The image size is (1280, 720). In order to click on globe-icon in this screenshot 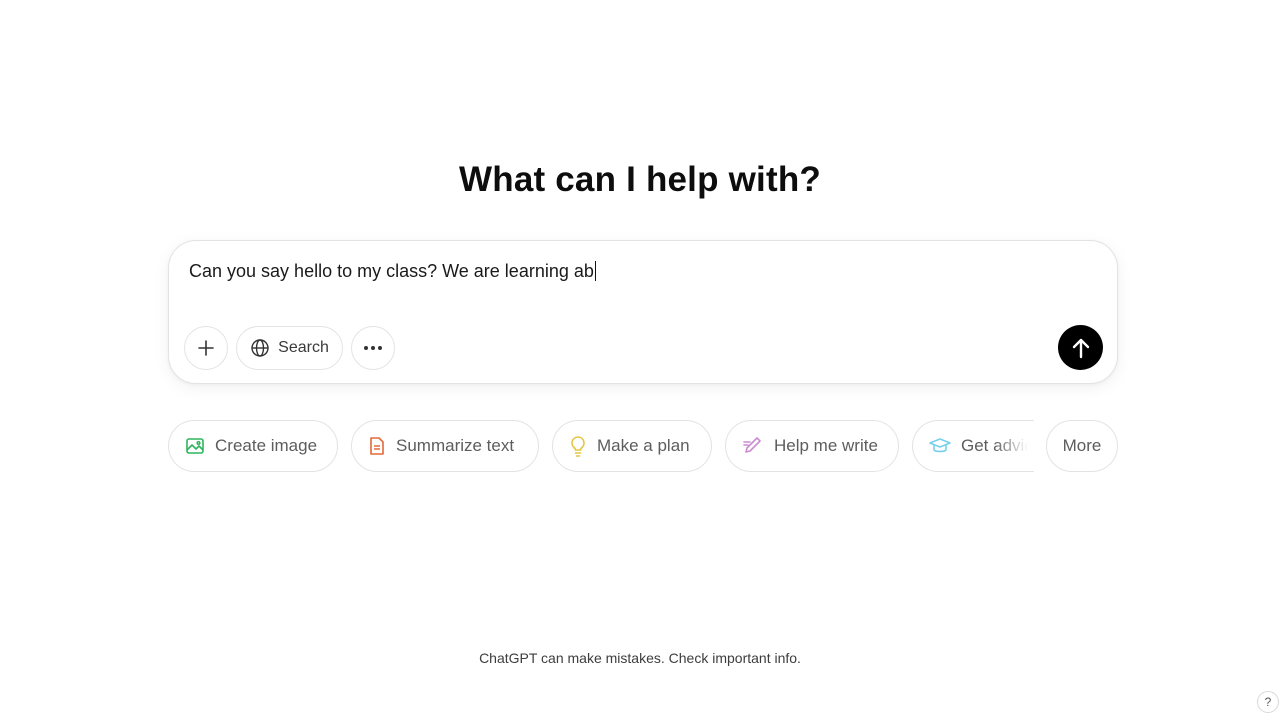, I will do `click(260, 348)`.